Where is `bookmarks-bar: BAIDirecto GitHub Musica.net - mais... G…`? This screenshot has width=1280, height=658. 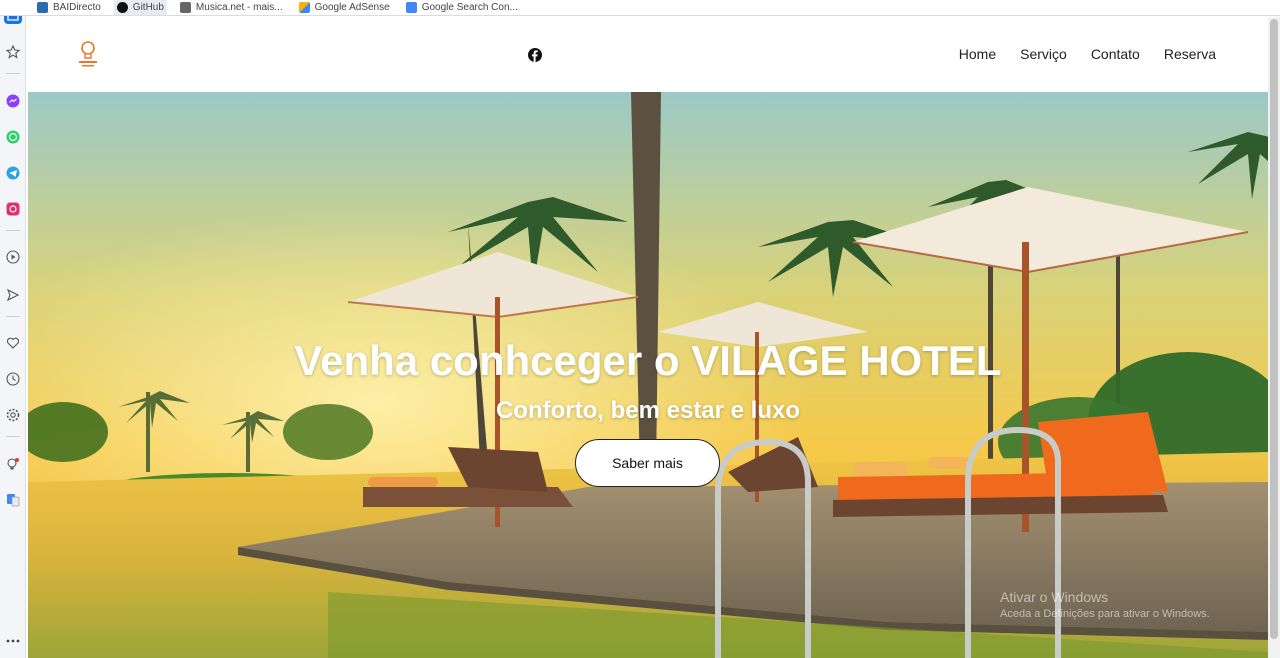
bookmarks-bar: BAIDirecto GitHub Musica.net - mais... G… is located at coordinates (640, 8).